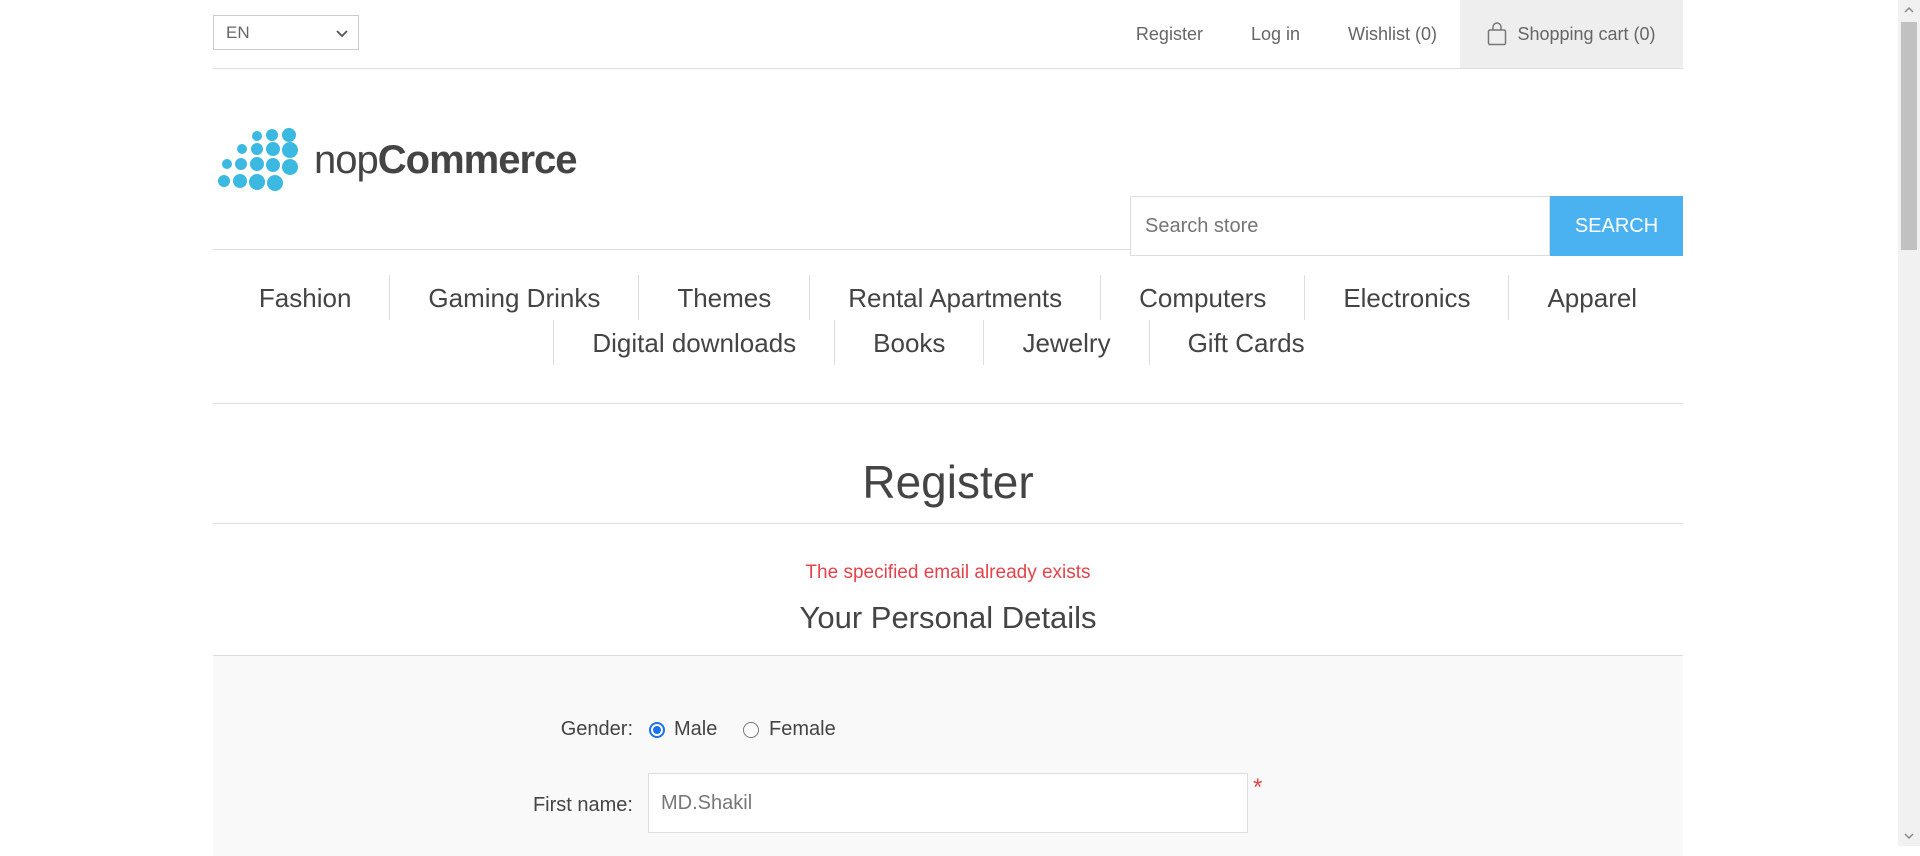 The width and height of the screenshot is (1920, 856). What do you see at coordinates (657, 730) in the screenshot?
I see `gender-male-radio` at bounding box center [657, 730].